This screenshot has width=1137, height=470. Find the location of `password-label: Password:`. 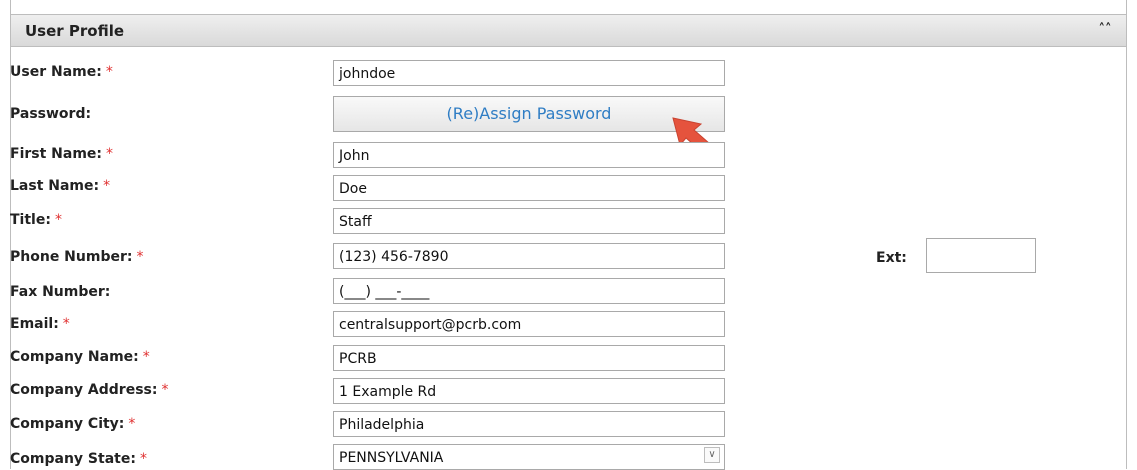

password-label: Password: is located at coordinates (51, 114).